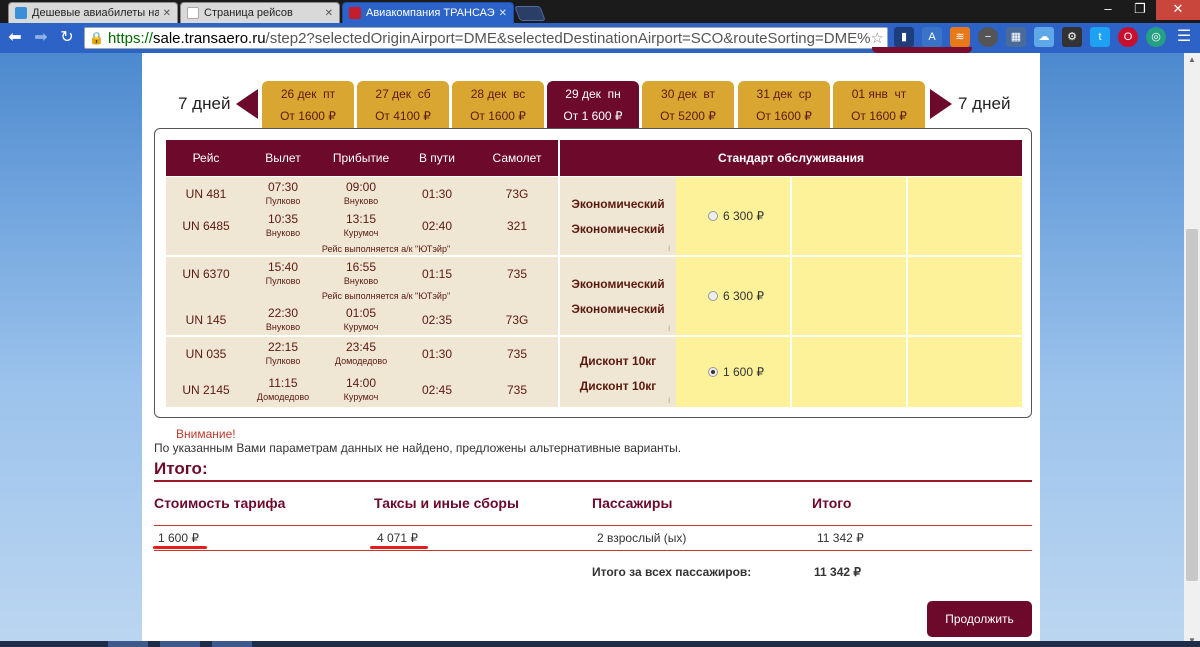 The width and height of the screenshot is (1200, 647). I want to click on fare-cell: 1 600 ₽, so click(733, 373).